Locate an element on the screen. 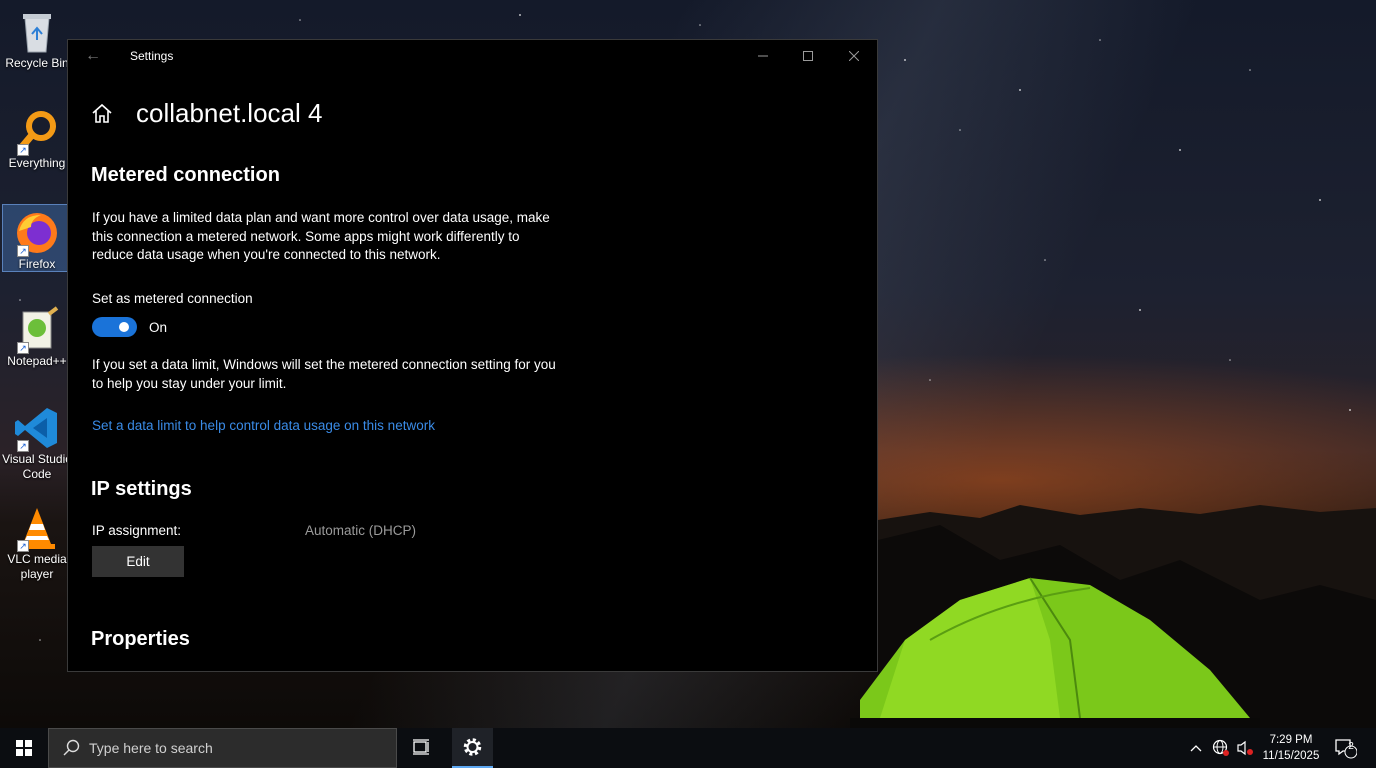 This screenshot has width=1376, height=768. back-arrow-icon: ← is located at coordinates (93, 55).